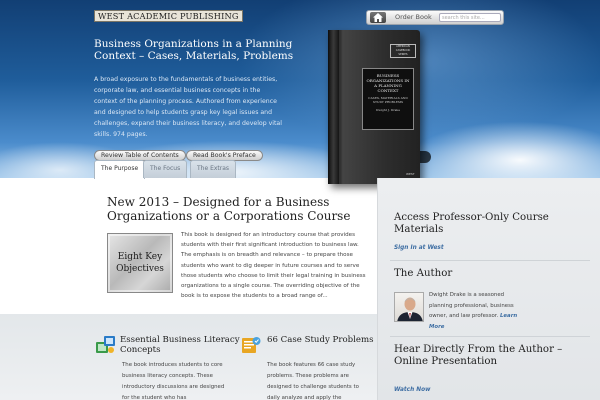 This screenshot has width=600, height=400. What do you see at coordinates (419, 248) in the screenshot?
I see `sign-in-link: Sign In at West` at bounding box center [419, 248].